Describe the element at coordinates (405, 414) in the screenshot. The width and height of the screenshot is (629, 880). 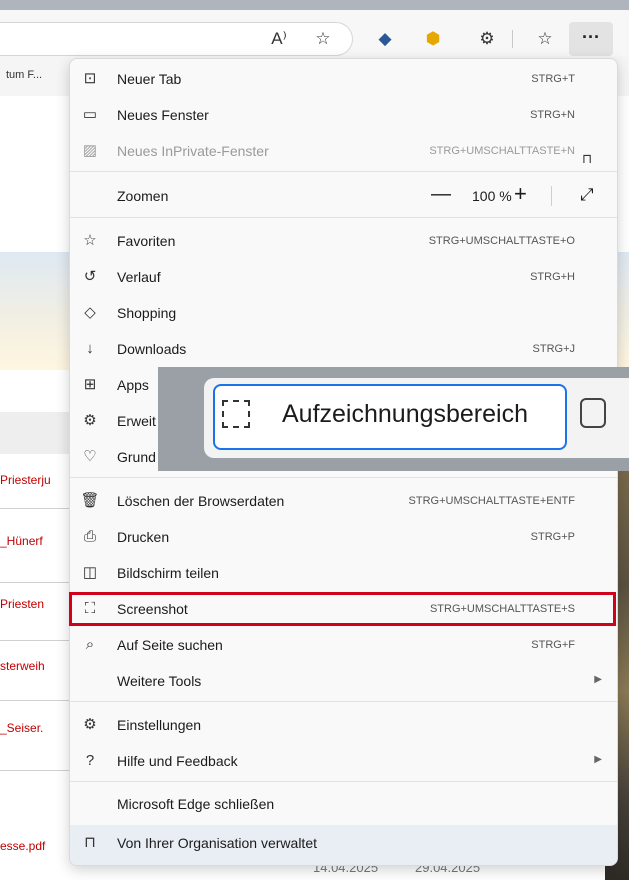
I see `capture-area-label: Aufzeichnungsbereich` at that location.